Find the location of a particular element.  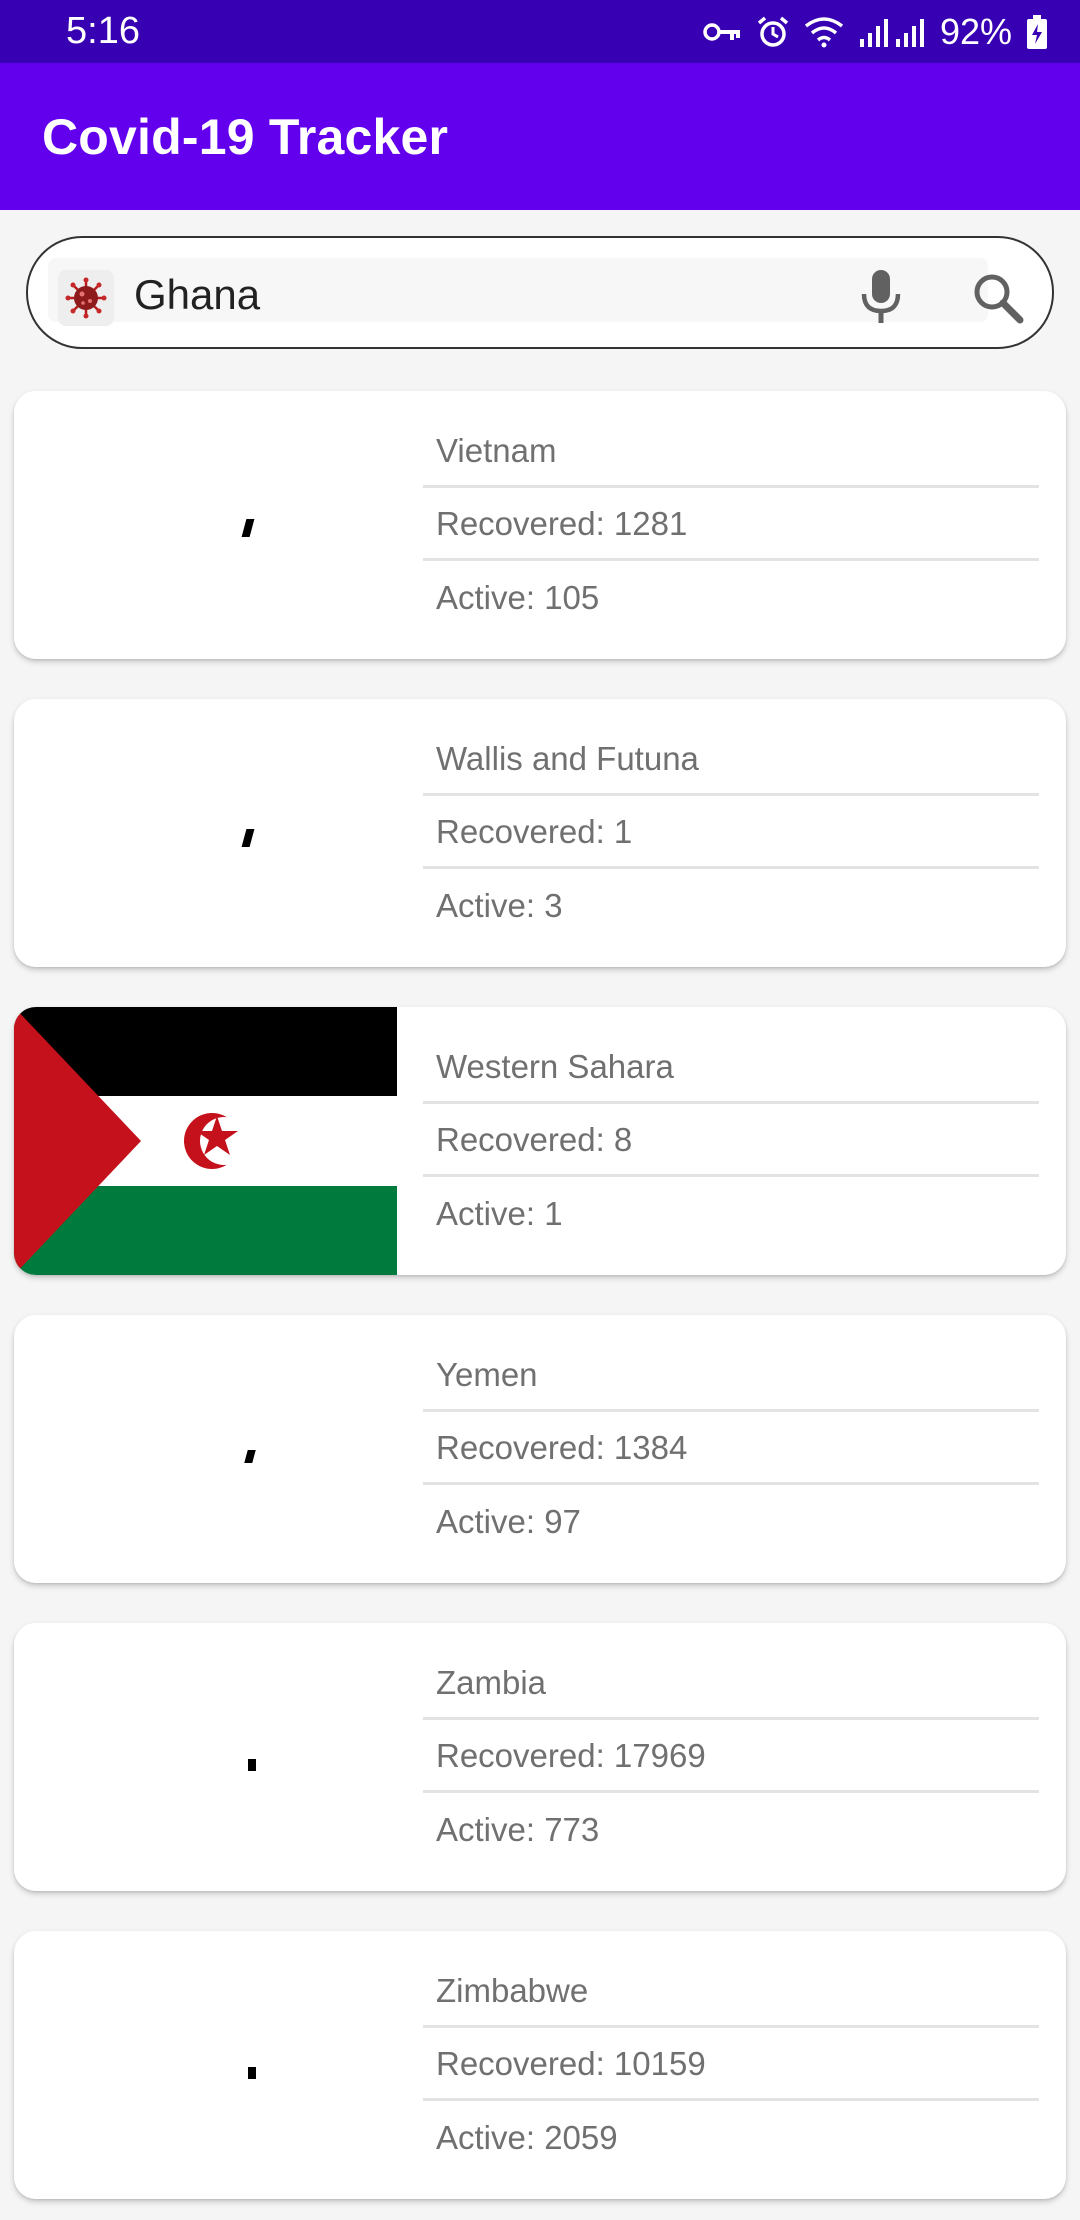

recovered-count: Recovered: 10159 is located at coordinates (731, 2065).